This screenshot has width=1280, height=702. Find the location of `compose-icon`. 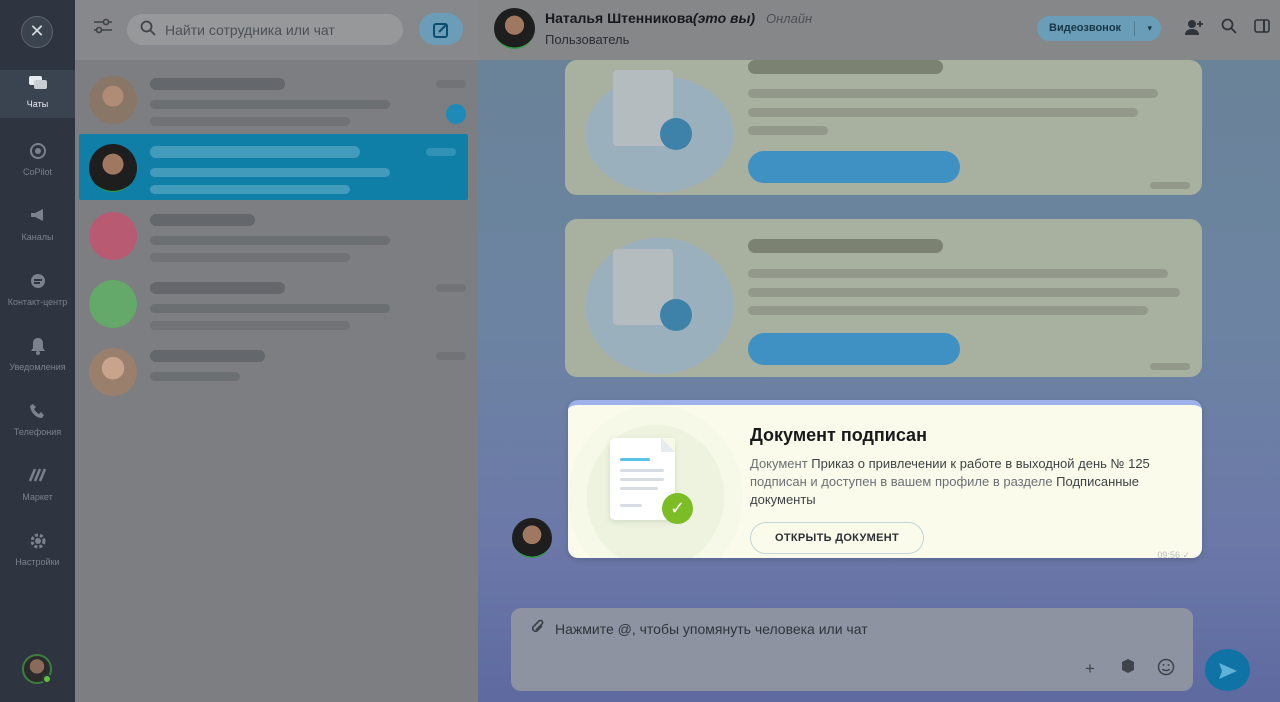

compose-icon is located at coordinates (441, 28).